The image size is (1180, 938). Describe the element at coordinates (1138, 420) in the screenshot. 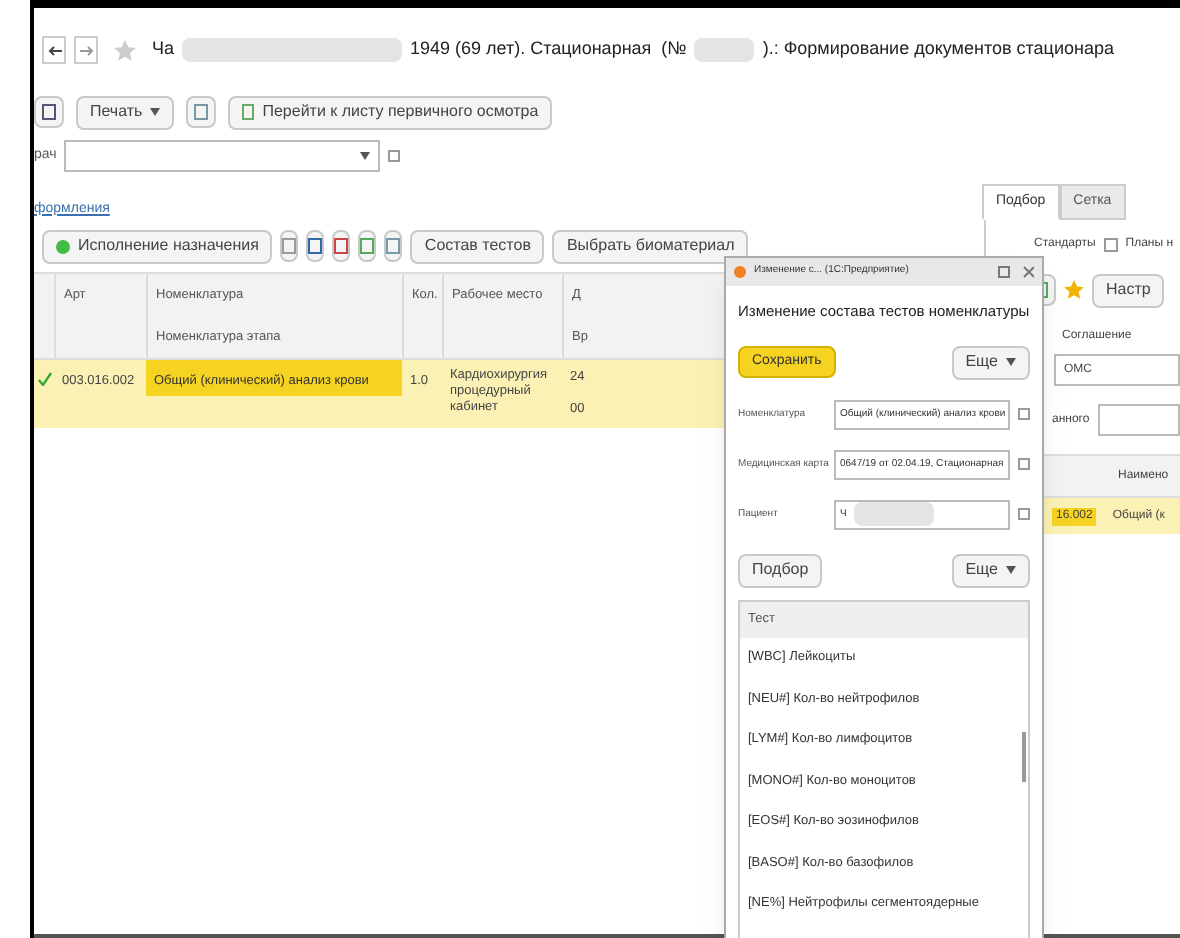

I see `input-field` at that location.